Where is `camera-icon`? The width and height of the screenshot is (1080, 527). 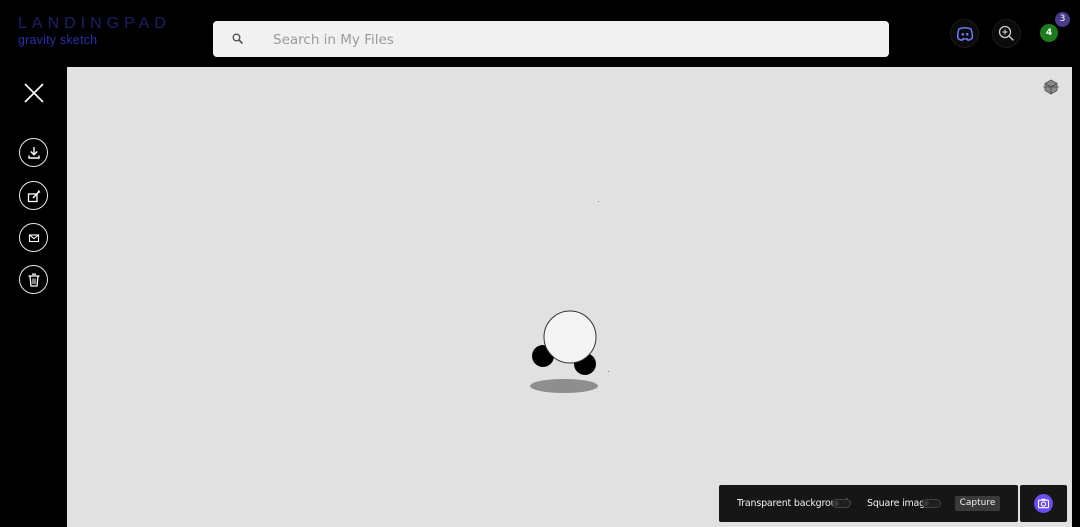
camera-icon is located at coordinates (1043, 503).